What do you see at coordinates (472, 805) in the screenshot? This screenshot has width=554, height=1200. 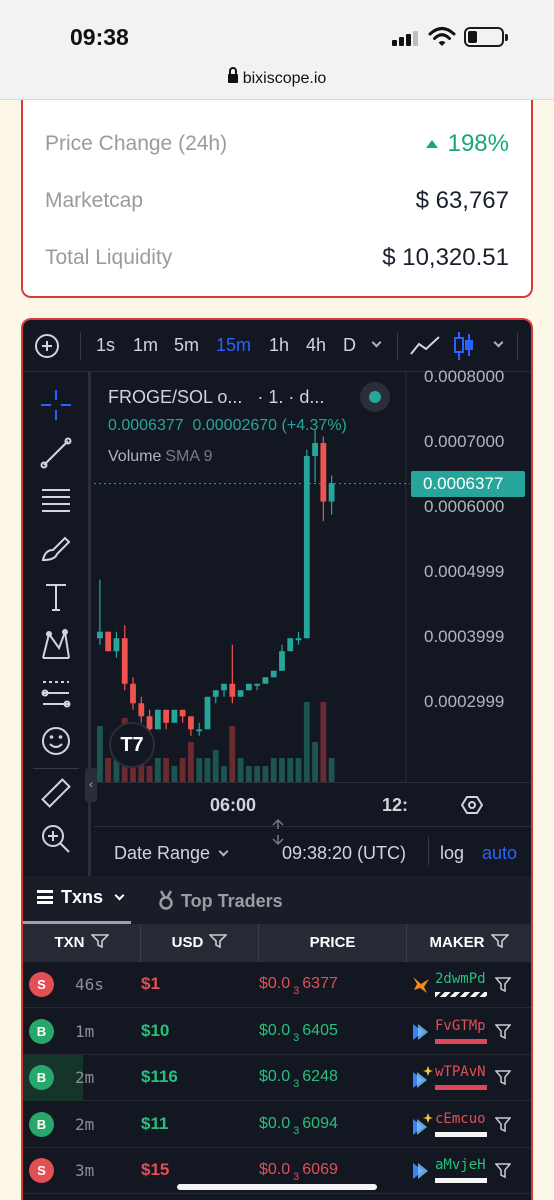 I see `settings-hex-icon` at bounding box center [472, 805].